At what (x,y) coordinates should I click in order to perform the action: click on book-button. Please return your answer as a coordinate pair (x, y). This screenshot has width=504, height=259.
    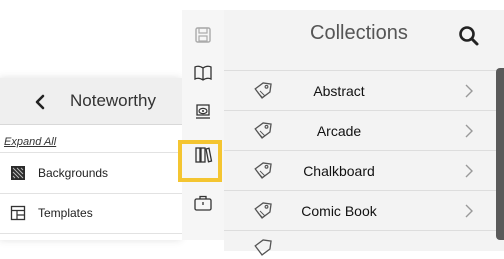
    Looking at the image, I should click on (203, 73).